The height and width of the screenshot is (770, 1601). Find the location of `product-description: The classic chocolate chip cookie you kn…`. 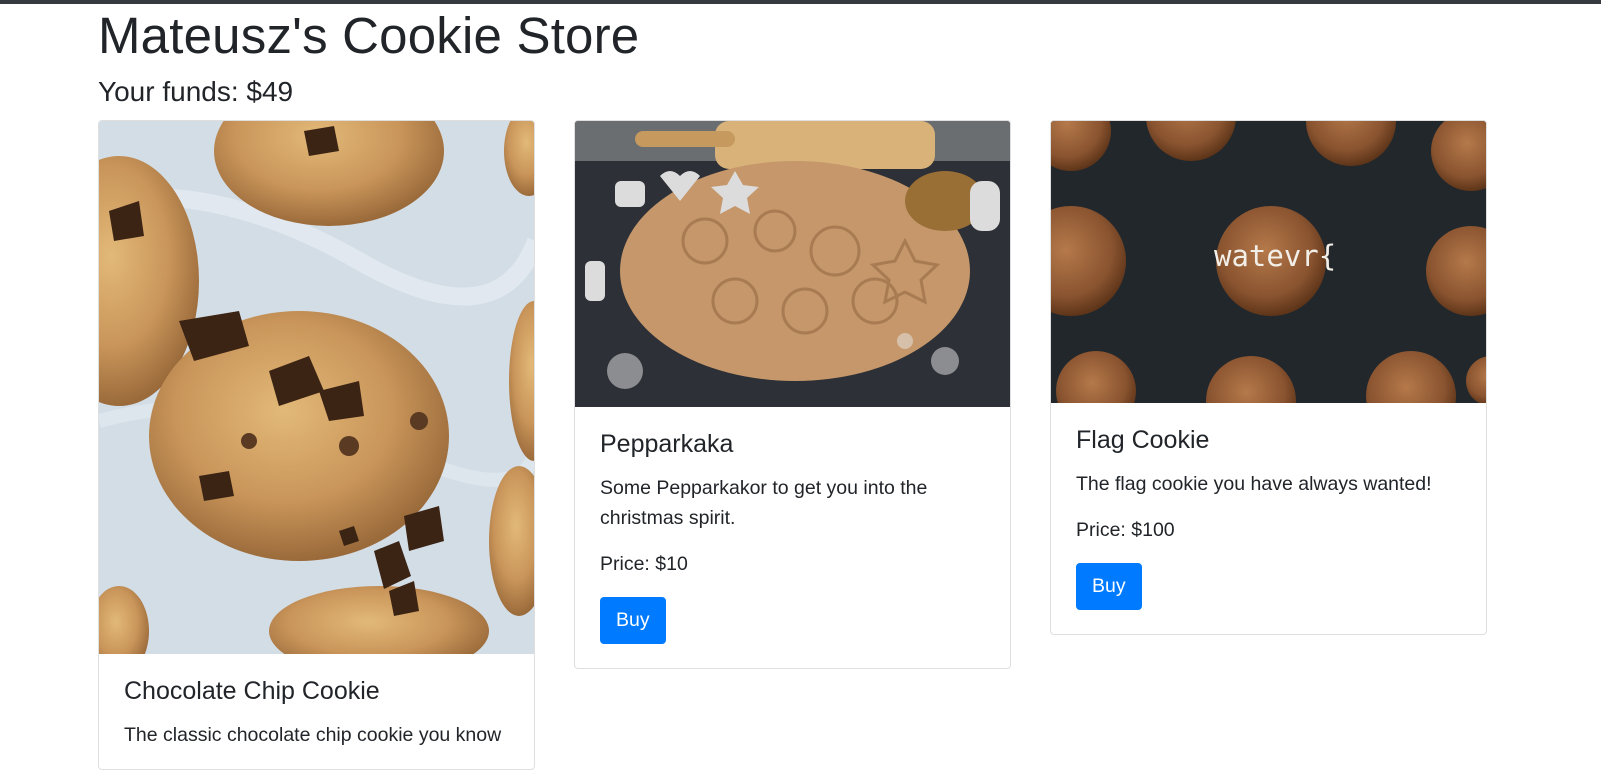

product-description: The classic chocolate chip cookie you kn… is located at coordinates (313, 735).